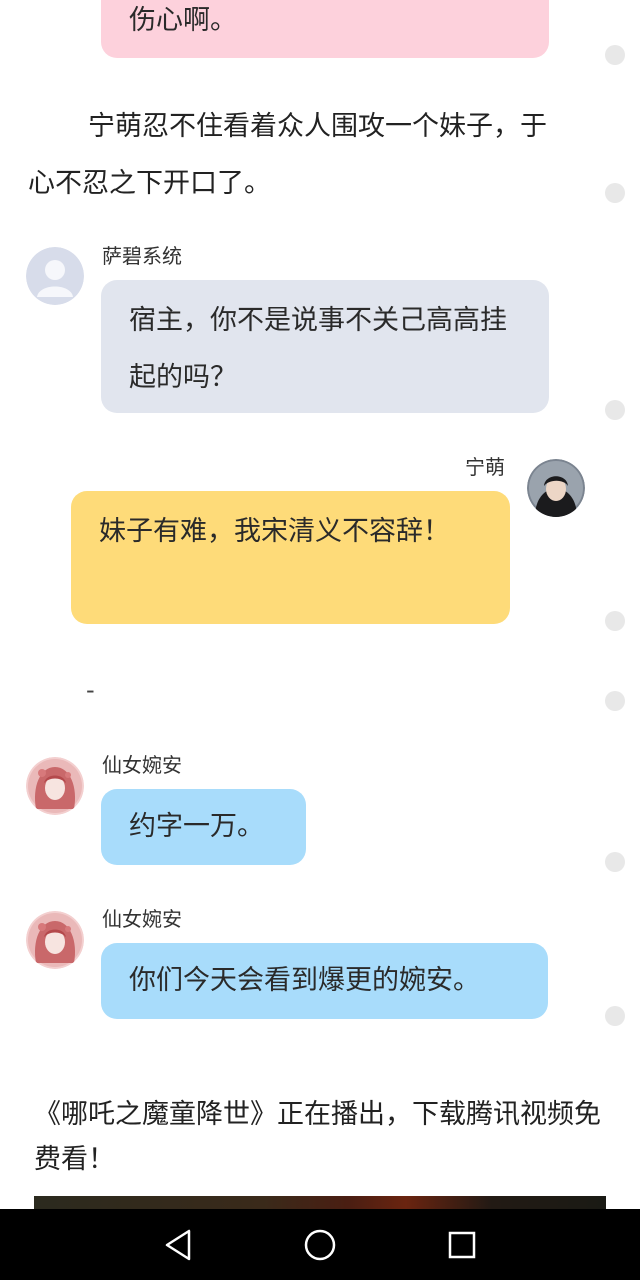  I want to click on narration-paragraph: 宁萌忍不住看着众人围攻一个妹子，于心不忍之下开口了。, so click(298, 155).